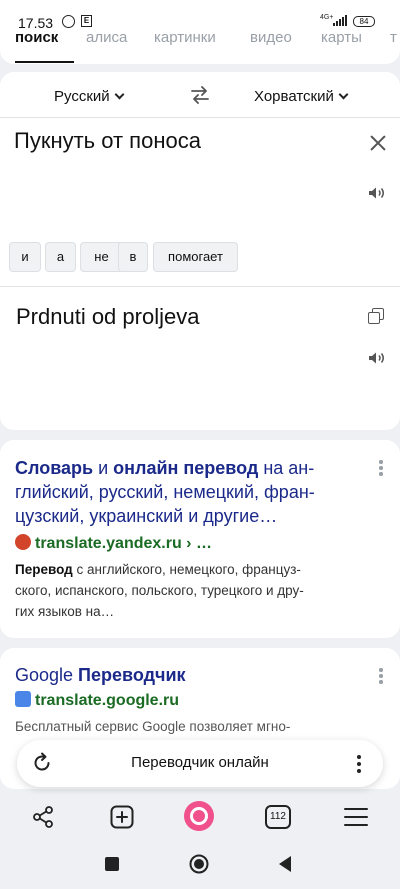  Describe the element at coordinates (25, 257) in the screenshot. I see `suggestion-chip: и` at that location.